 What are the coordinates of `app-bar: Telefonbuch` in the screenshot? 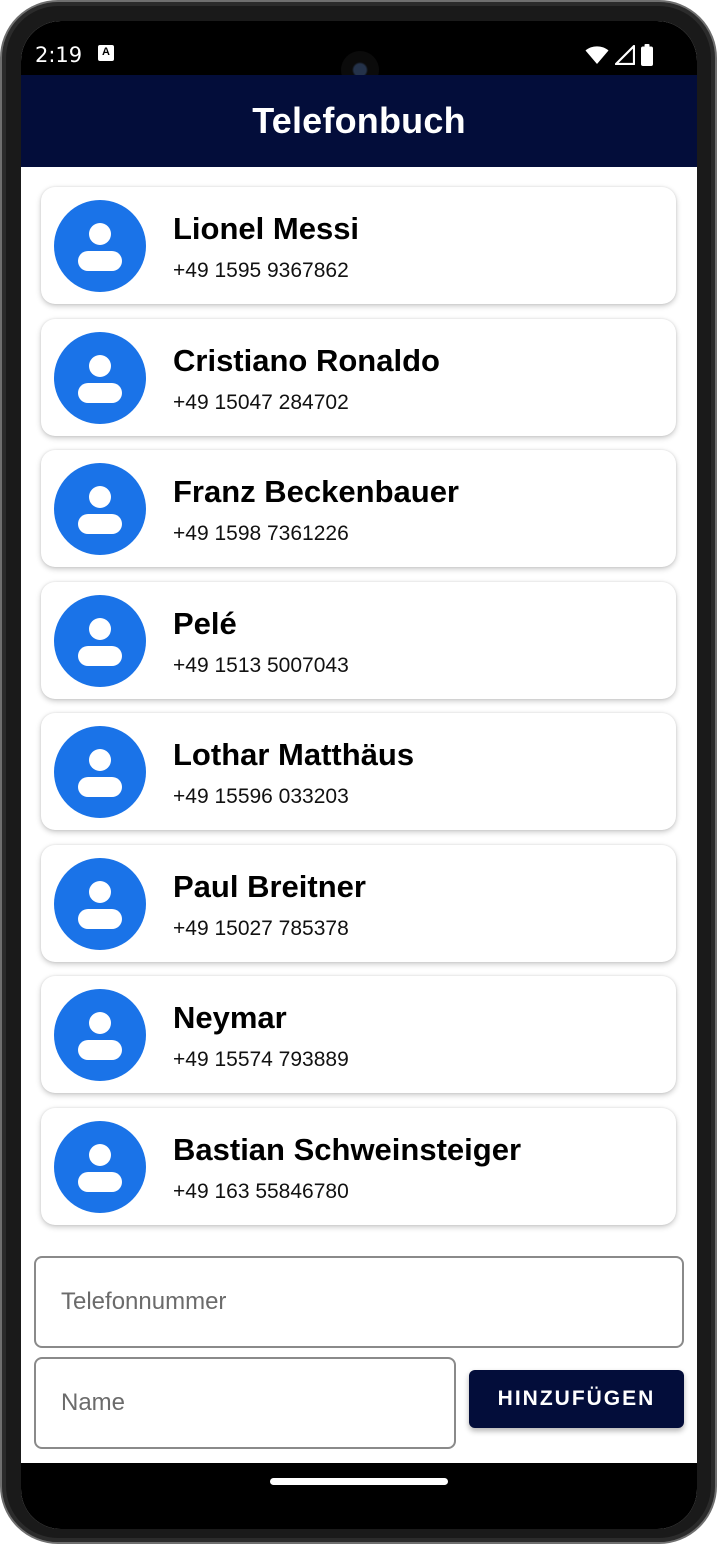 It's located at (359, 121).